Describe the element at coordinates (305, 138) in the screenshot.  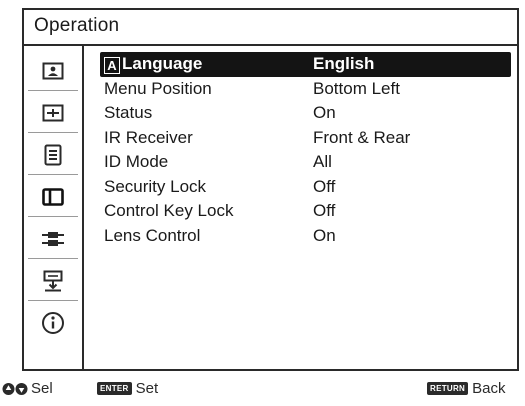
I see `menu-item-ir-receiver: IR Receiver Front & Rear` at that location.